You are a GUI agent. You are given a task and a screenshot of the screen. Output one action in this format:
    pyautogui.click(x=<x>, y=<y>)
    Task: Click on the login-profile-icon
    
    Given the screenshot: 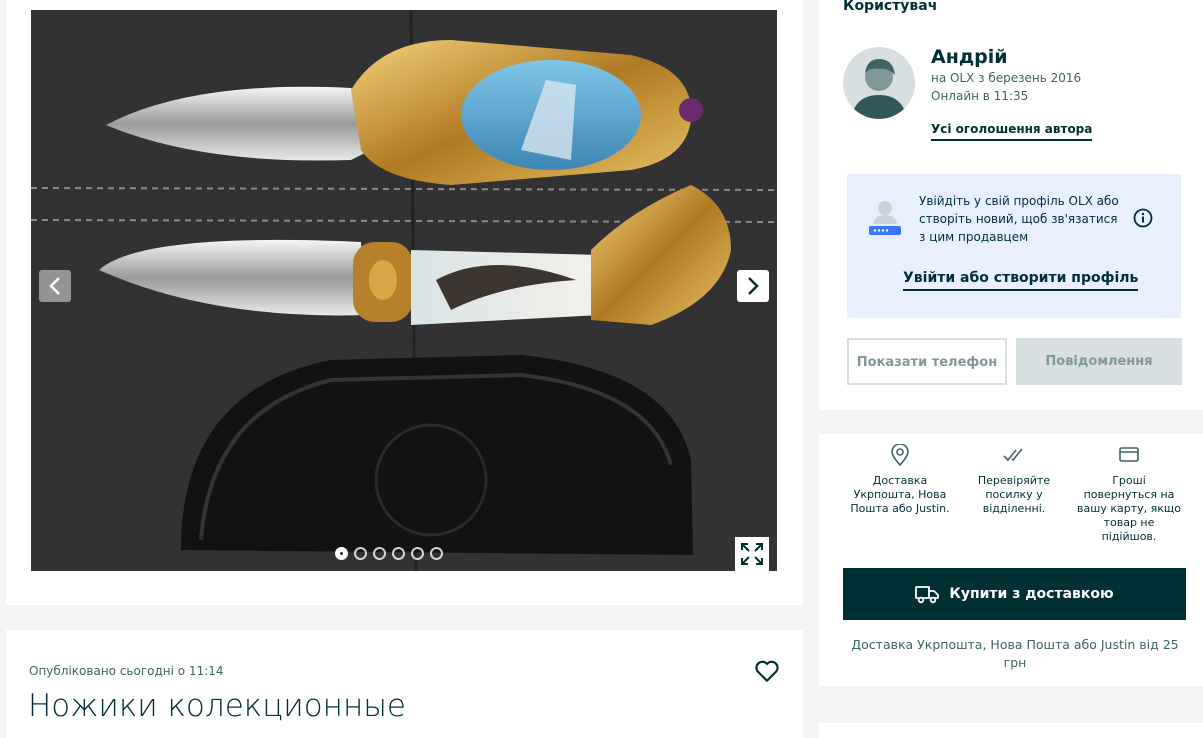 What is the action you would take?
    pyautogui.click(x=885, y=218)
    